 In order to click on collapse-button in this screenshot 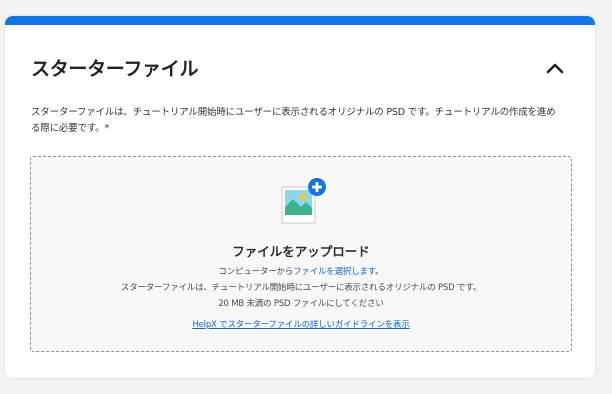, I will do `click(555, 68)`.